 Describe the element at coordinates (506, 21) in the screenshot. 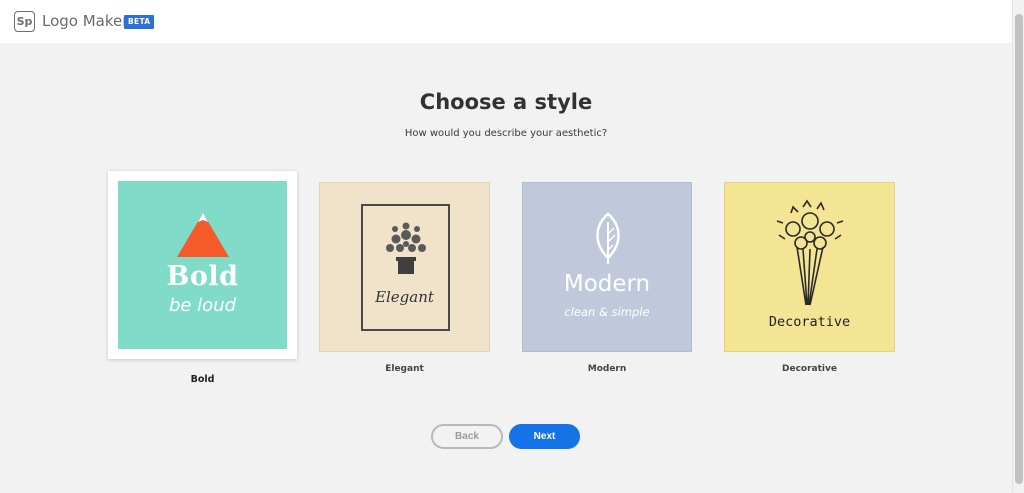

I see `top-bar: Sp Logo Maker BETA` at that location.